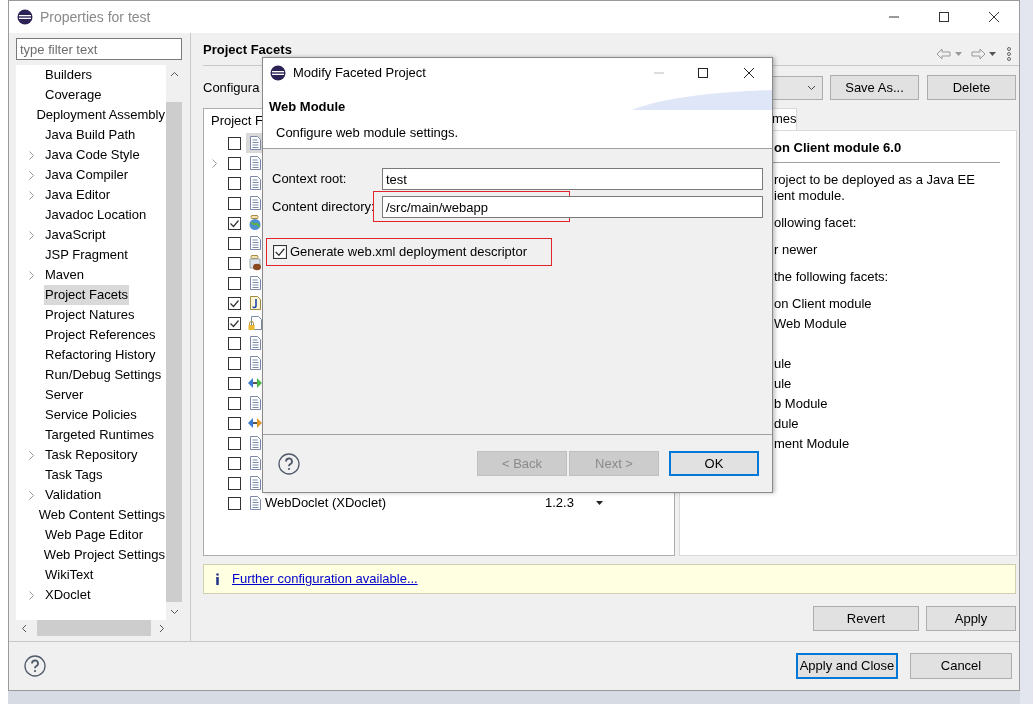 This screenshot has height=704, width=1033. Describe the element at coordinates (99, 49) in the screenshot. I see `filter-field: type filter text` at that location.